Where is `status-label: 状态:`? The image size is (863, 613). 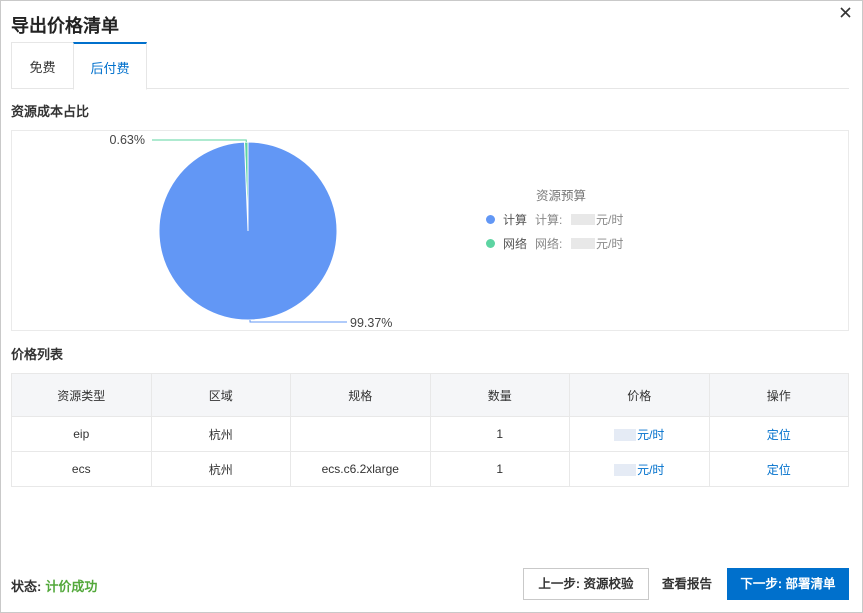
status-label: 状态: is located at coordinates (26, 586).